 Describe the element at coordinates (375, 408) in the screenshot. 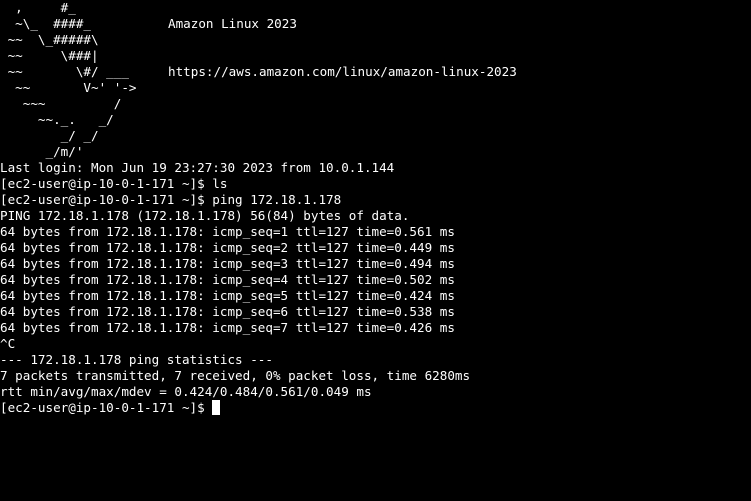

I see `prompt-line: [ec2-user@ip-10-0-1-171 ~]$` at that location.